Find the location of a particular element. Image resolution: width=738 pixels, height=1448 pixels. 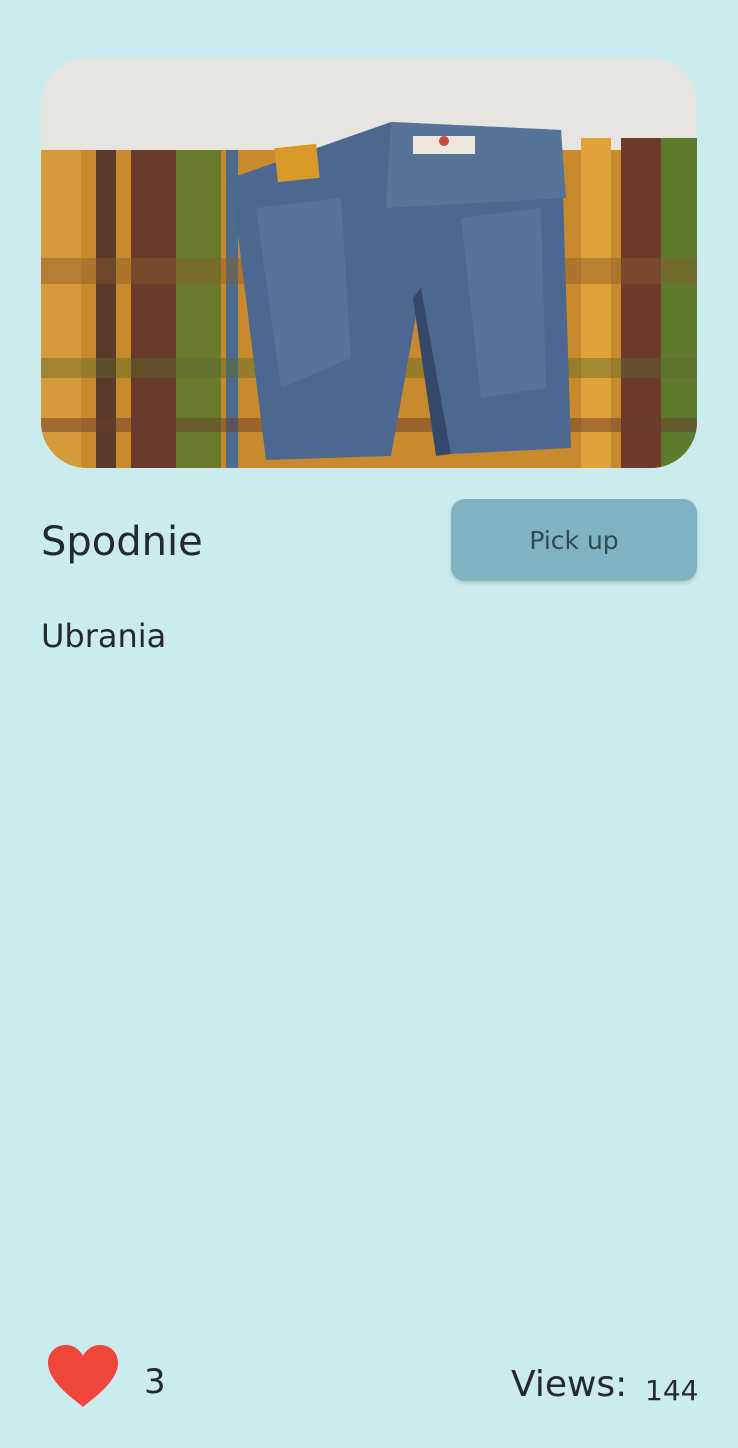

item-category: Ubrania is located at coordinates (104, 636).